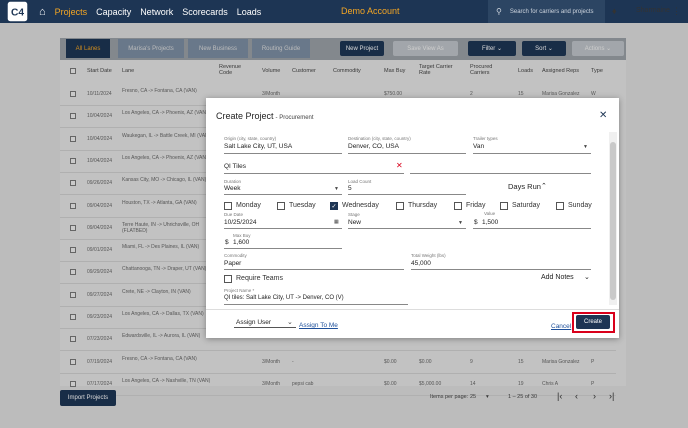  I want to click on close-icon: ✕, so click(603, 115).